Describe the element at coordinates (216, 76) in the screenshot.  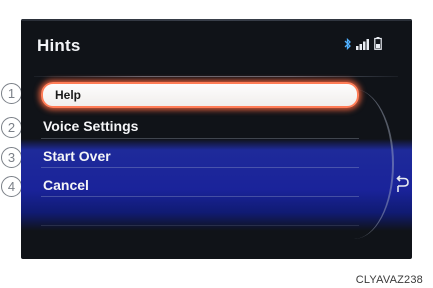
I see `header-divider` at that location.